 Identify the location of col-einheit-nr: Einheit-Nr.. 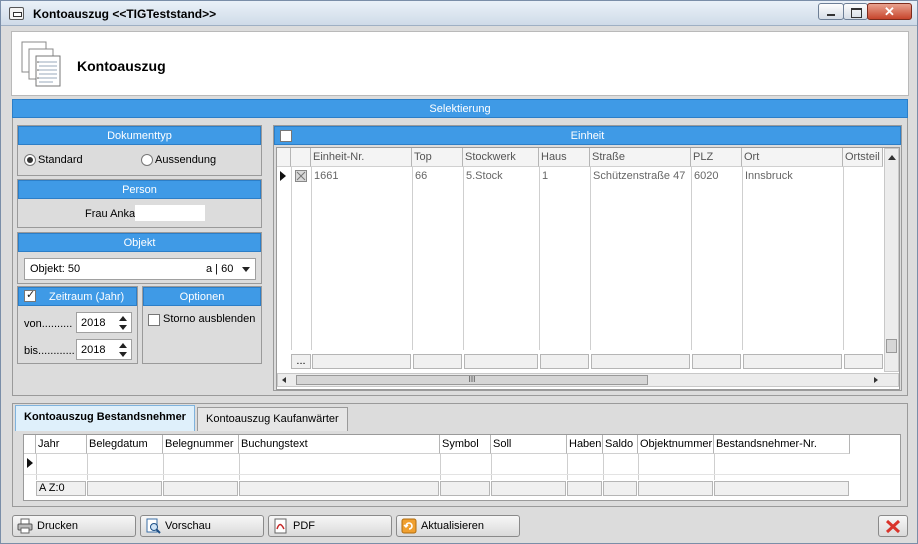
(361, 157).